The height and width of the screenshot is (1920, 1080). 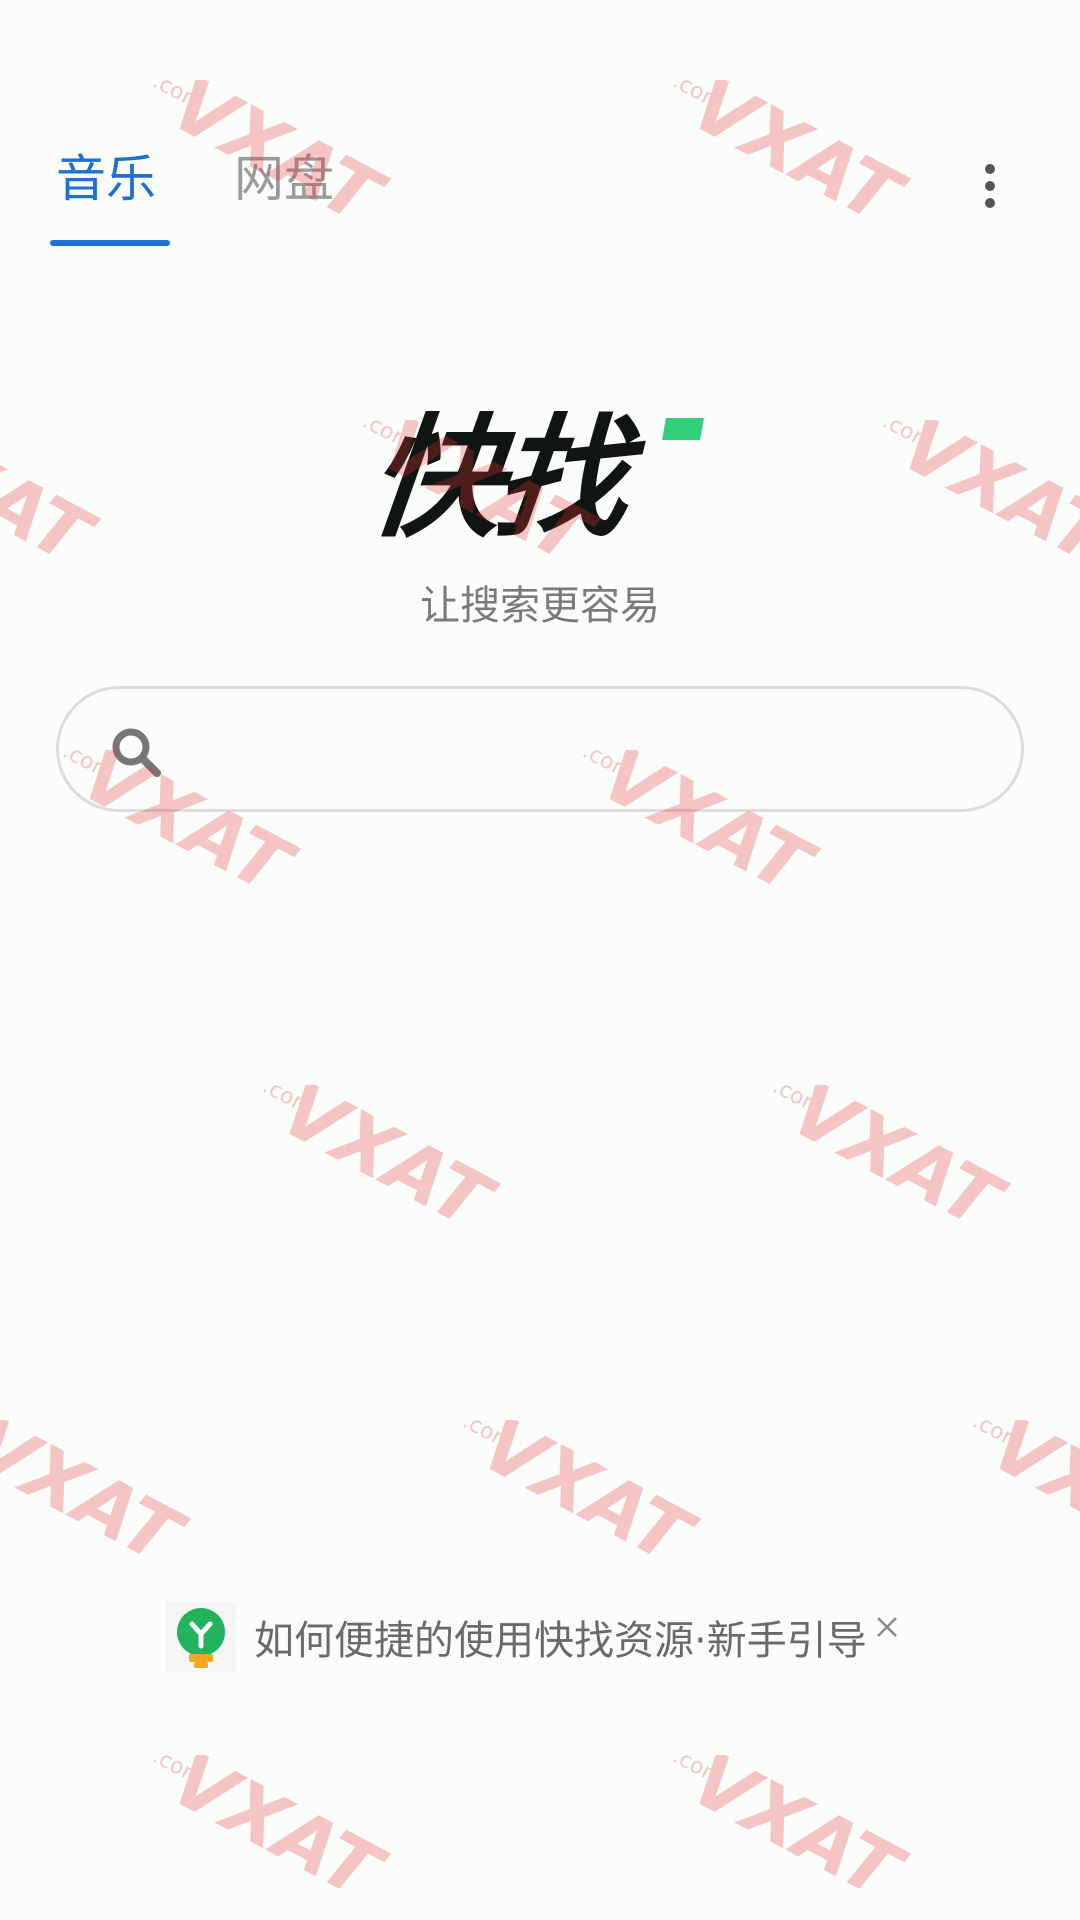 I want to click on lightbulb-icon, so click(x=201, y=1637).